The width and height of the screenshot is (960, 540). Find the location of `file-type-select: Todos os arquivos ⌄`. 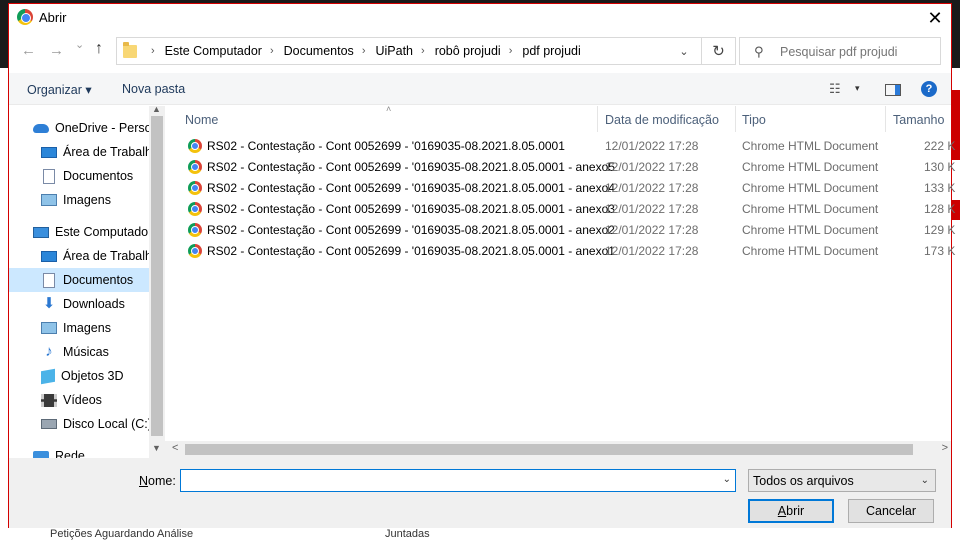

file-type-select: Todos os arquivos ⌄ is located at coordinates (842, 480).